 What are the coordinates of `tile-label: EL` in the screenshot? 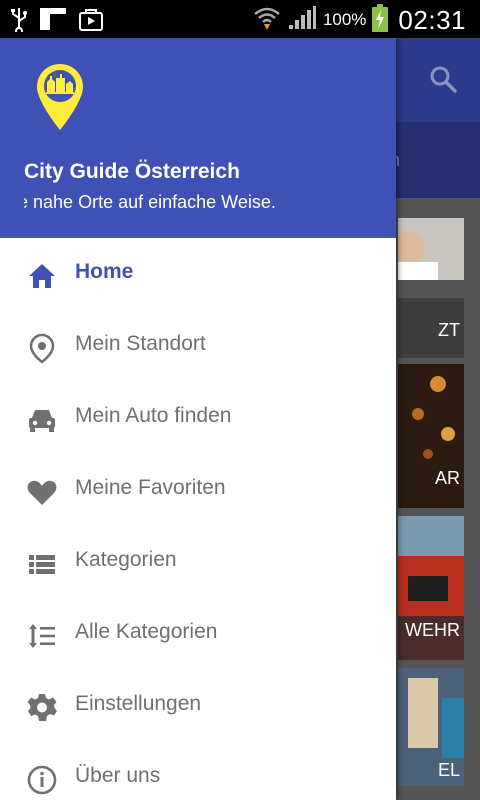 It's located at (448, 770).